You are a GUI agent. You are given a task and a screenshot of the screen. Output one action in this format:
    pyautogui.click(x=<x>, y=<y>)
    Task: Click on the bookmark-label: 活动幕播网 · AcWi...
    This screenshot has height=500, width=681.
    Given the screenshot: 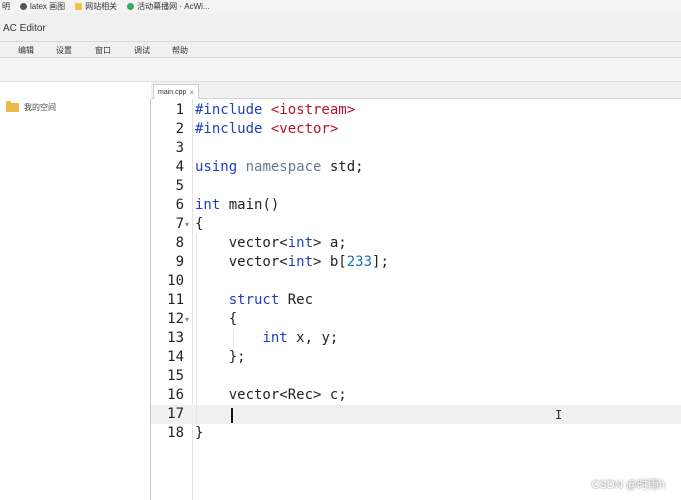 What is the action you would take?
    pyautogui.click(x=173, y=6)
    